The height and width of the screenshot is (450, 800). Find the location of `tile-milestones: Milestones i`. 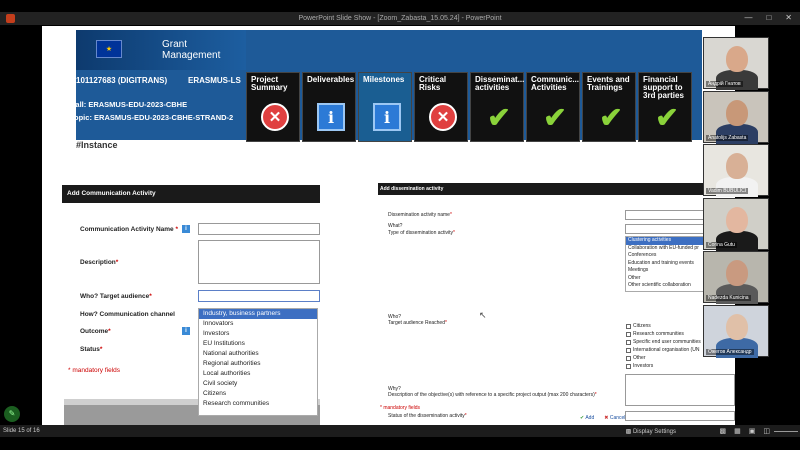

tile-milestones: Milestones i is located at coordinates (385, 107).